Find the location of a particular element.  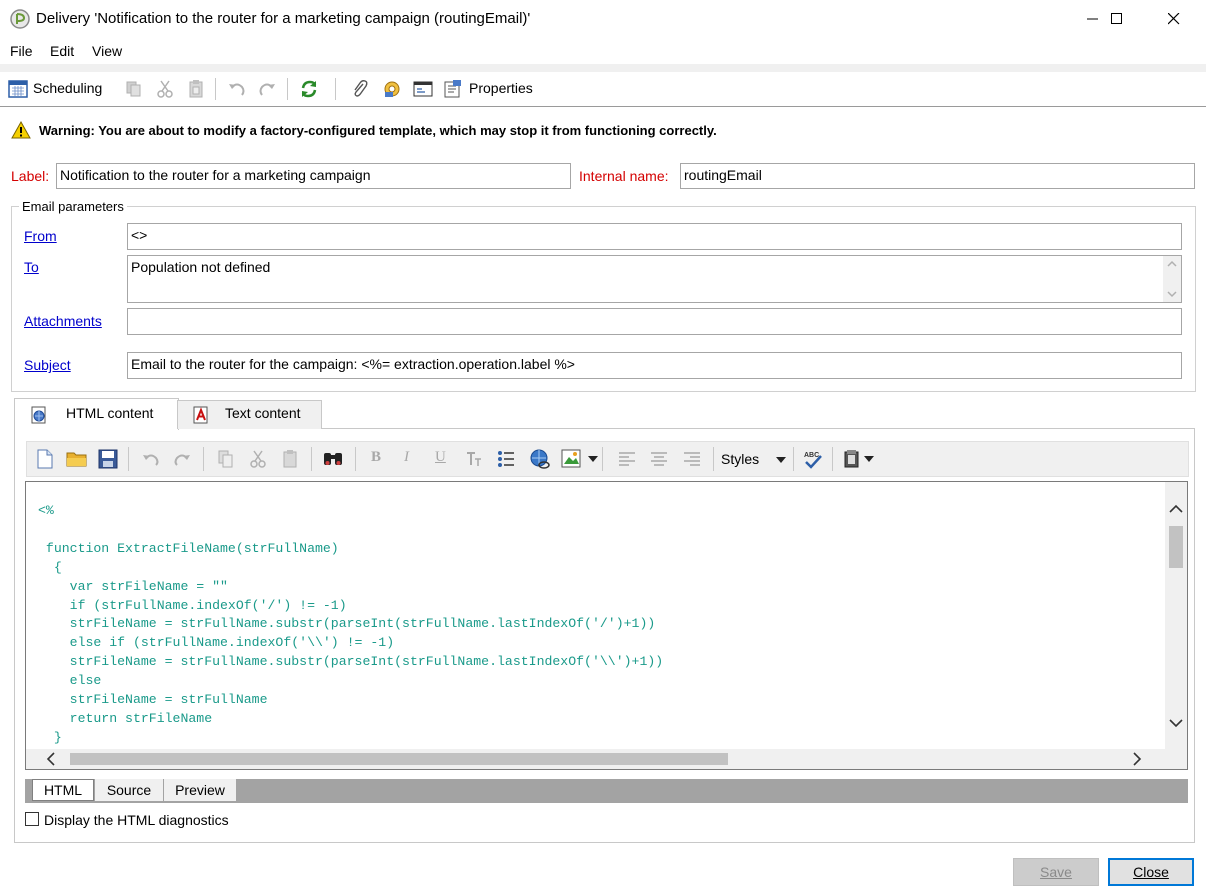

view-tab-source: Source is located at coordinates (129, 790).